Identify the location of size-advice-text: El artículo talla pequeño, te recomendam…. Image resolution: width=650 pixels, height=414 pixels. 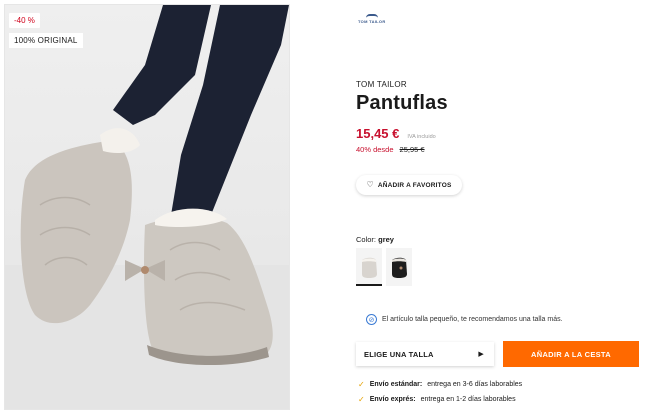
(472, 319).